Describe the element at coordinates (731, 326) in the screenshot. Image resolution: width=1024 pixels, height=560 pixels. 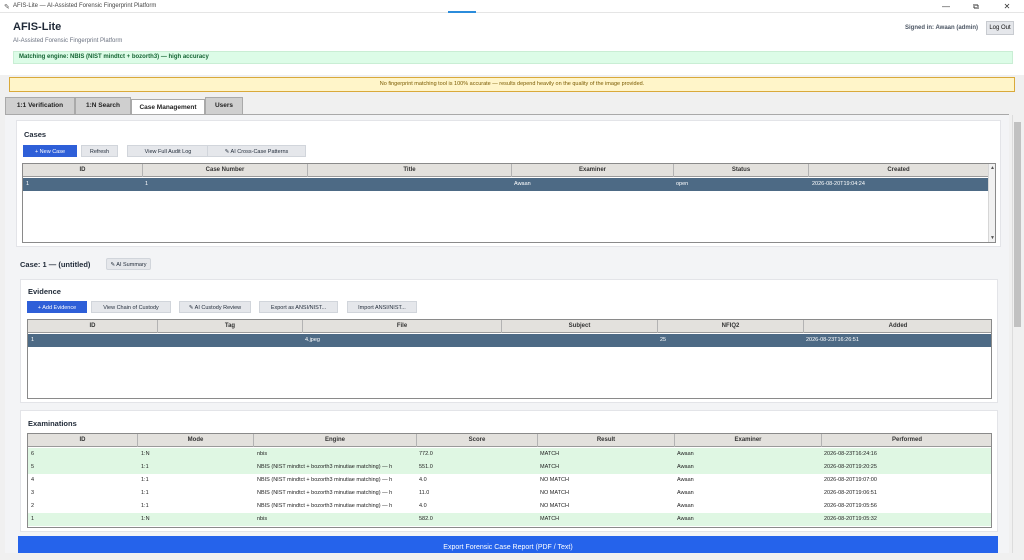
I see `col-header: NFIQ2` at that location.